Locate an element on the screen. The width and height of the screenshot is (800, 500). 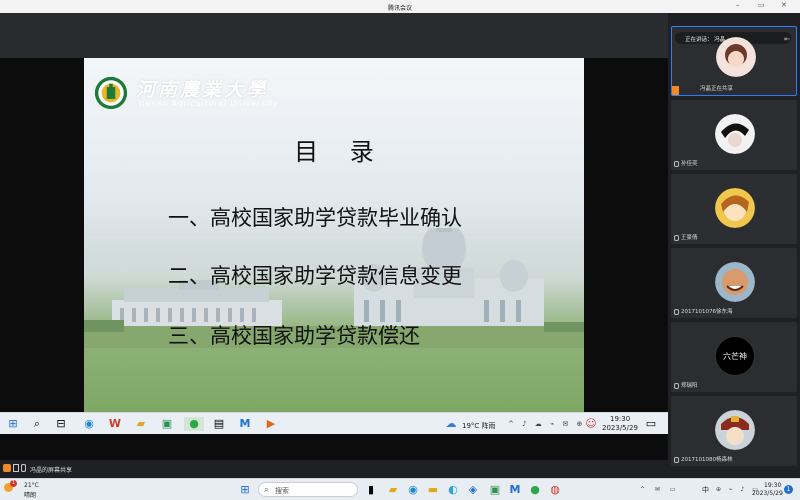
minimize-icon: – is located at coordinates (738, 5).